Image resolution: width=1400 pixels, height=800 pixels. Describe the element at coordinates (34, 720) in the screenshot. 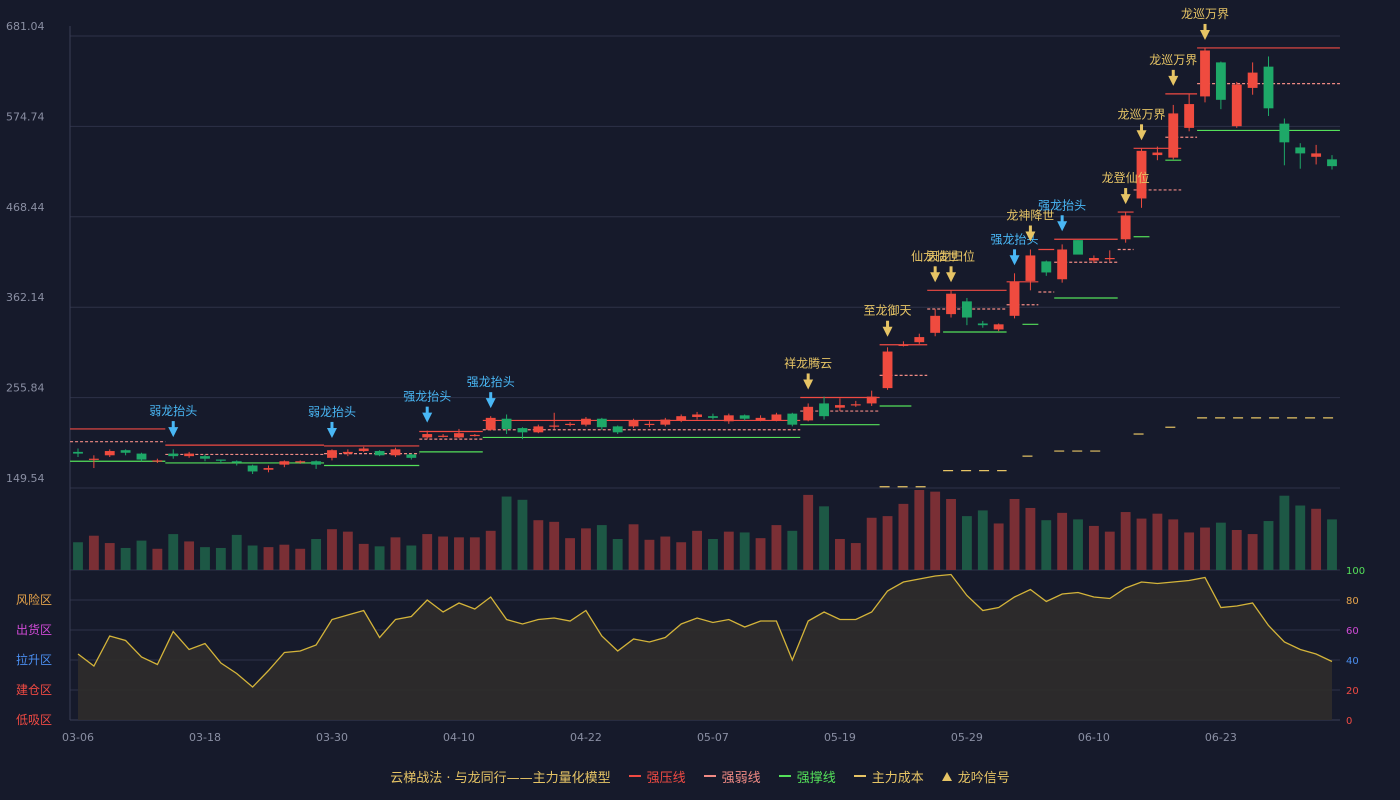

I see `zone-label: 低吸区` at that location.